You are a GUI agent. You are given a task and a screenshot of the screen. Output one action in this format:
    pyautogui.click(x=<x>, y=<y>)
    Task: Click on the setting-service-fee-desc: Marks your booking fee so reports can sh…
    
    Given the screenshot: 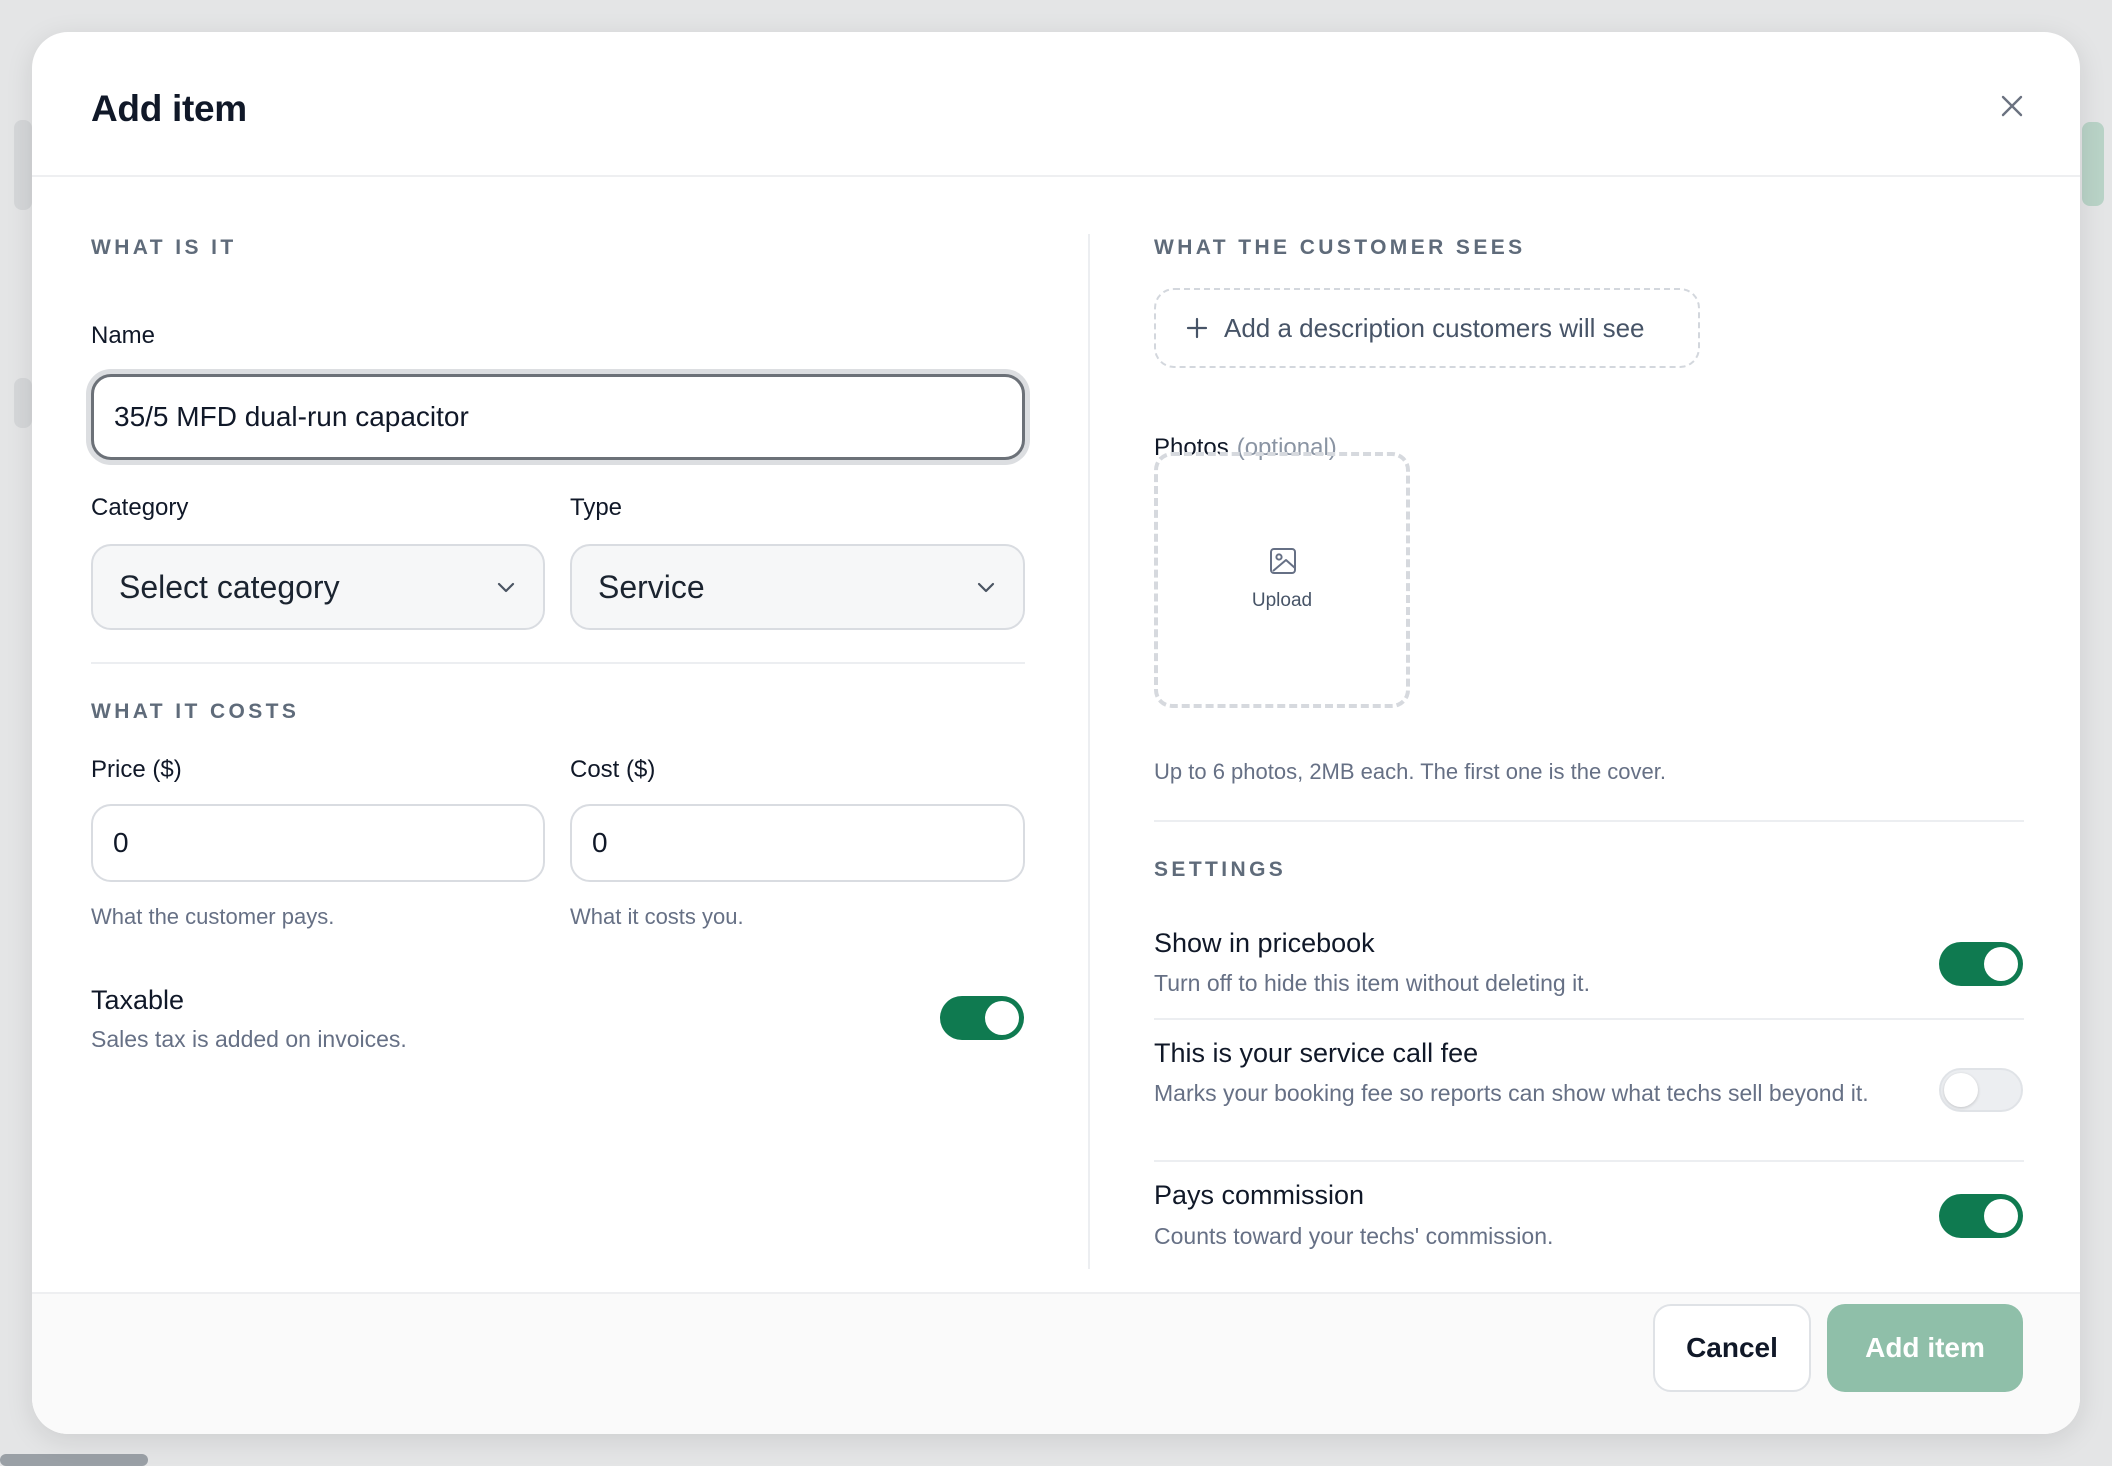 What is the action you would take?
    pyautogui.click(x=1511, y=1093)
    